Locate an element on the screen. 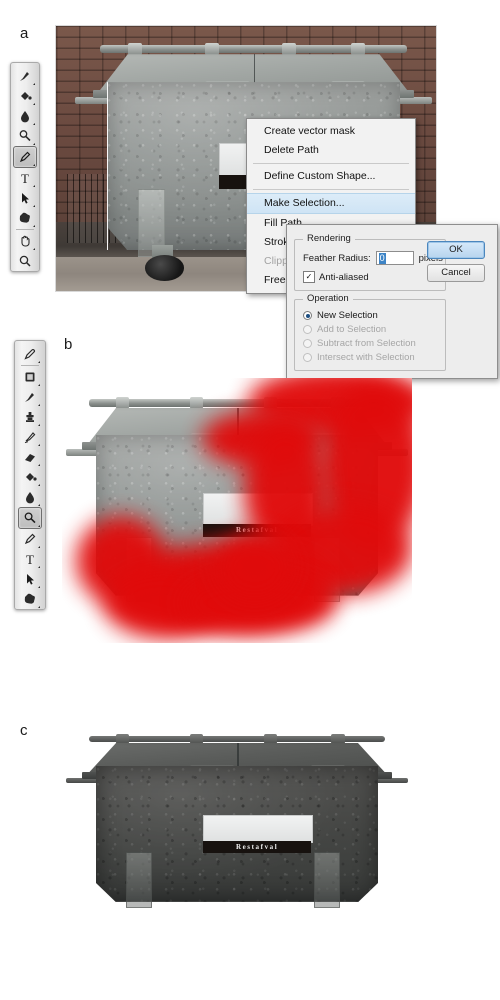  panel-label-b: b is located at coordinates (68, 344).